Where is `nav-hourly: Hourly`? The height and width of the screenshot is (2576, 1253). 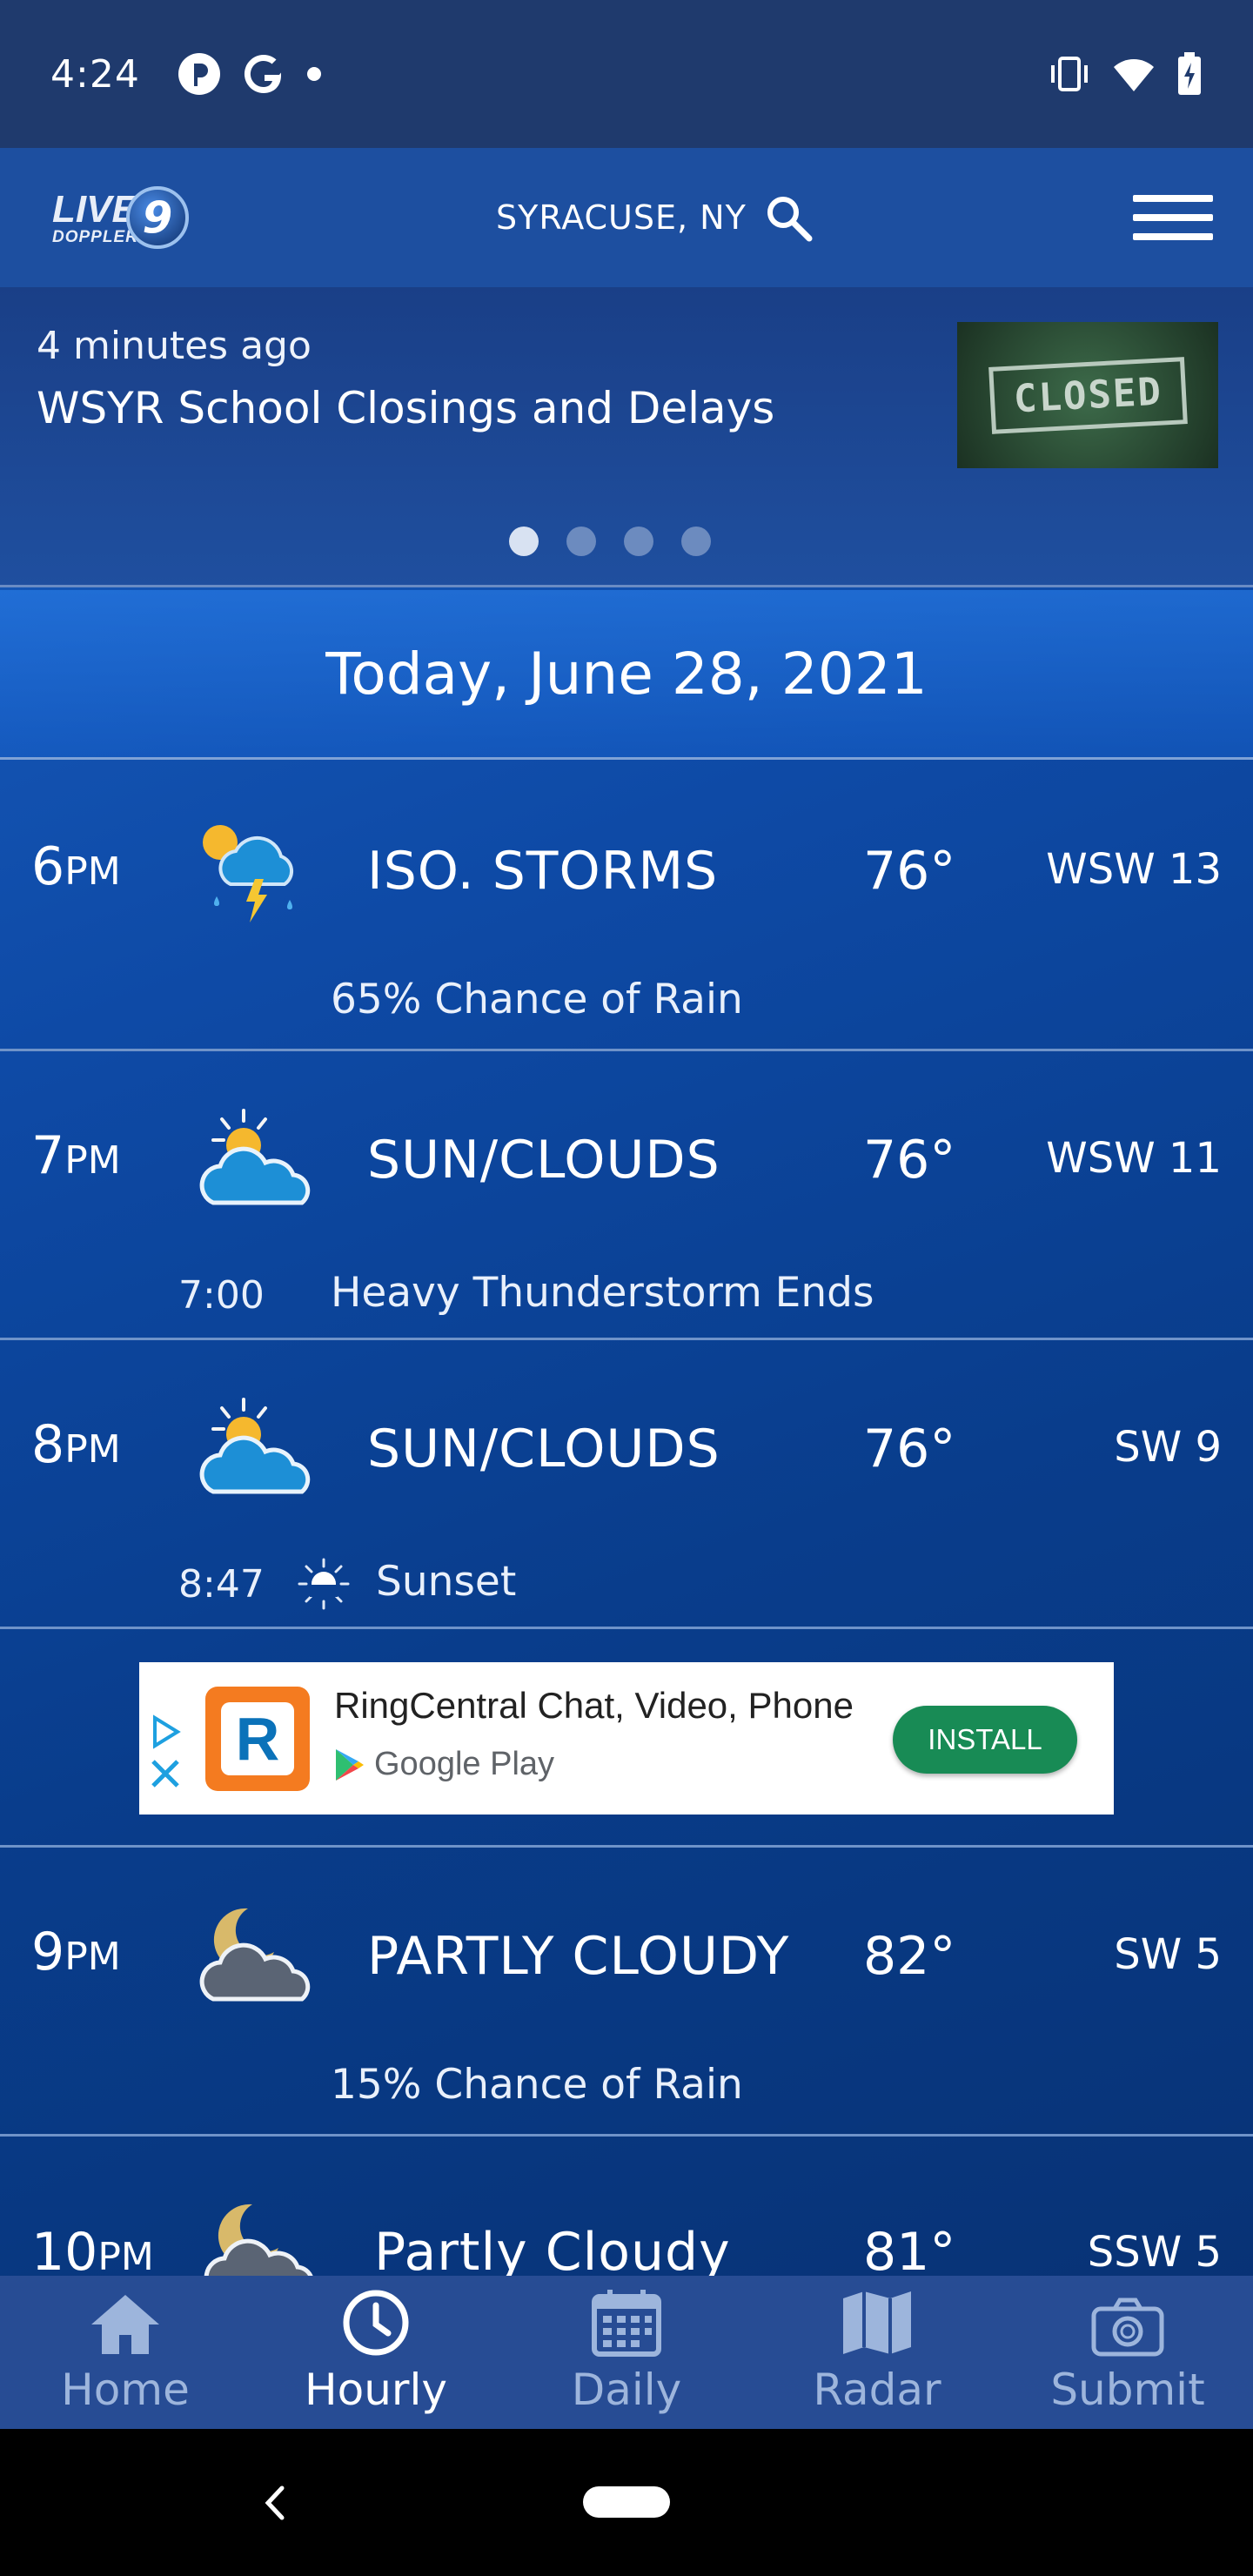
nav-hourly: Hourly is located at coordinates (376, 2352).